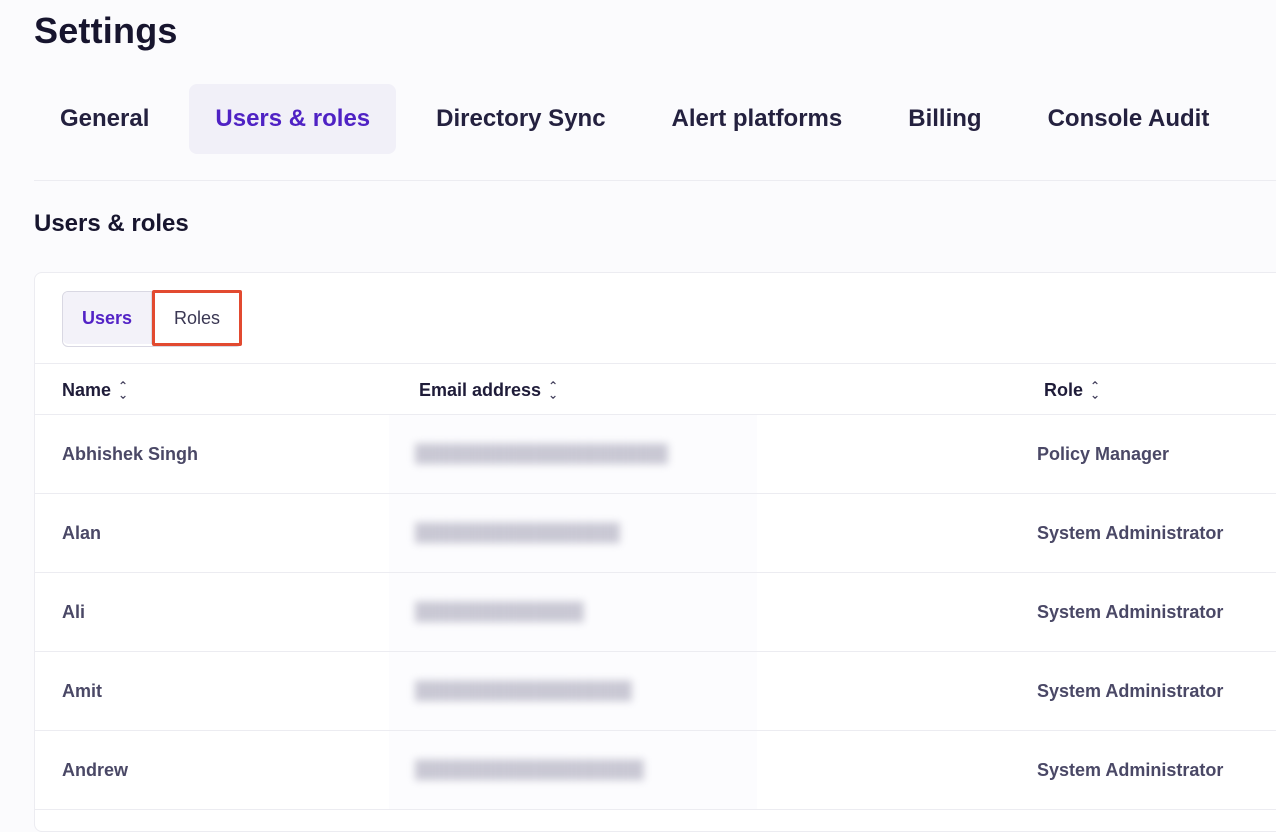  Describe the element at coordinates (757, 119) in the screenshot. I see `tab-alert-platforms: Alert platforms` at that location.